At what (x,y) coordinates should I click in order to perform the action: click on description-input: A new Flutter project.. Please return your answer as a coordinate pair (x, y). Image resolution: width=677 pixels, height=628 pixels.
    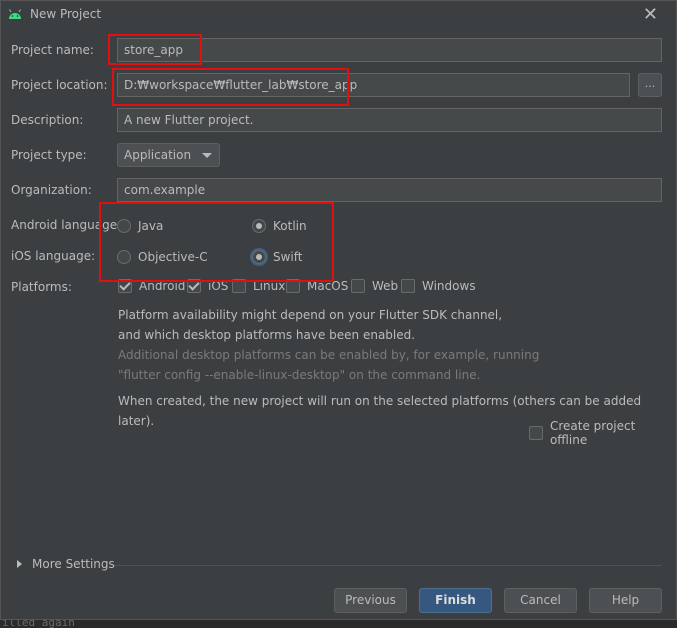
    Looking at the image, I should click on (389, 120).